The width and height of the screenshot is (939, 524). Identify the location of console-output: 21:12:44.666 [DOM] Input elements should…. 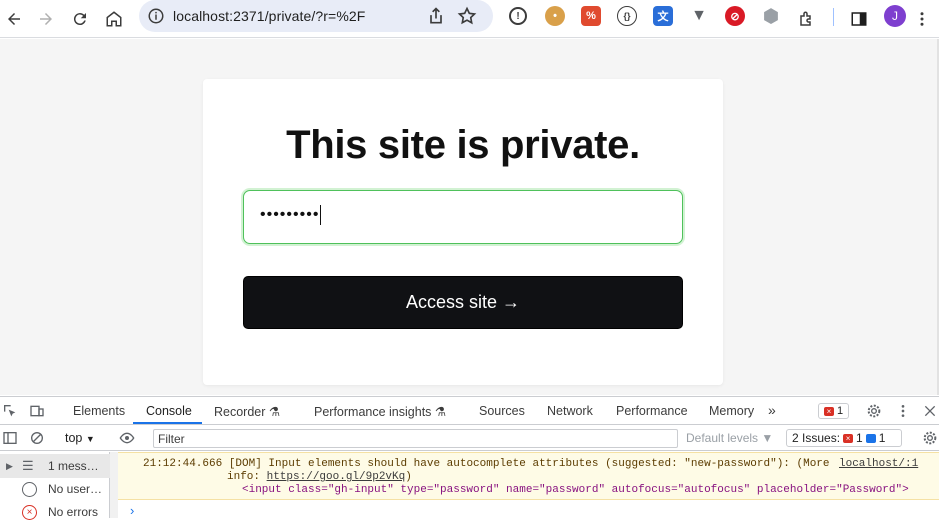
(528, 485).